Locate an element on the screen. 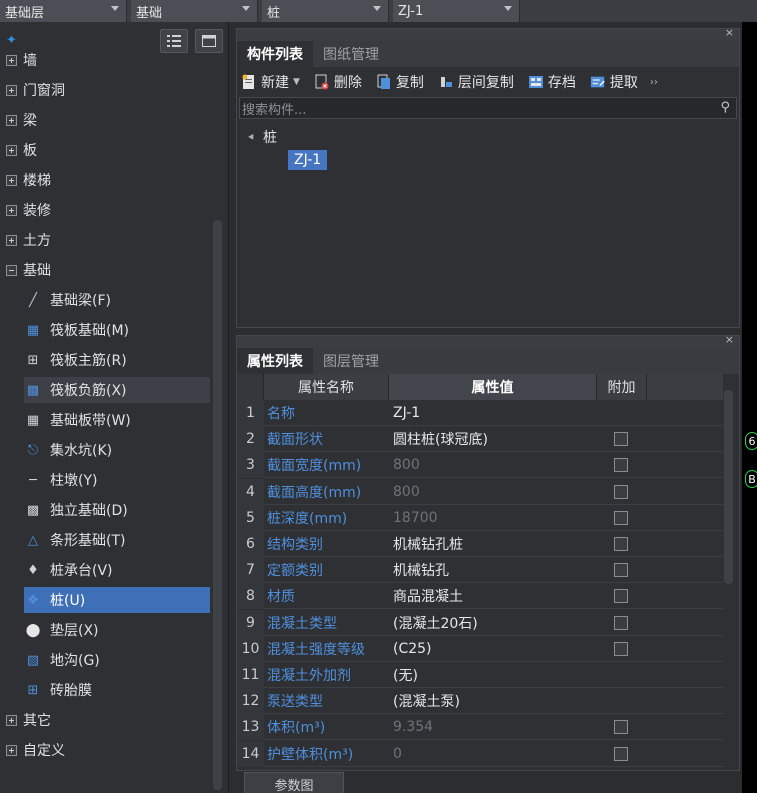 The width and height of the screenshot is (757, 793). header-extra: 附加 is located at coordinates (622, 387).